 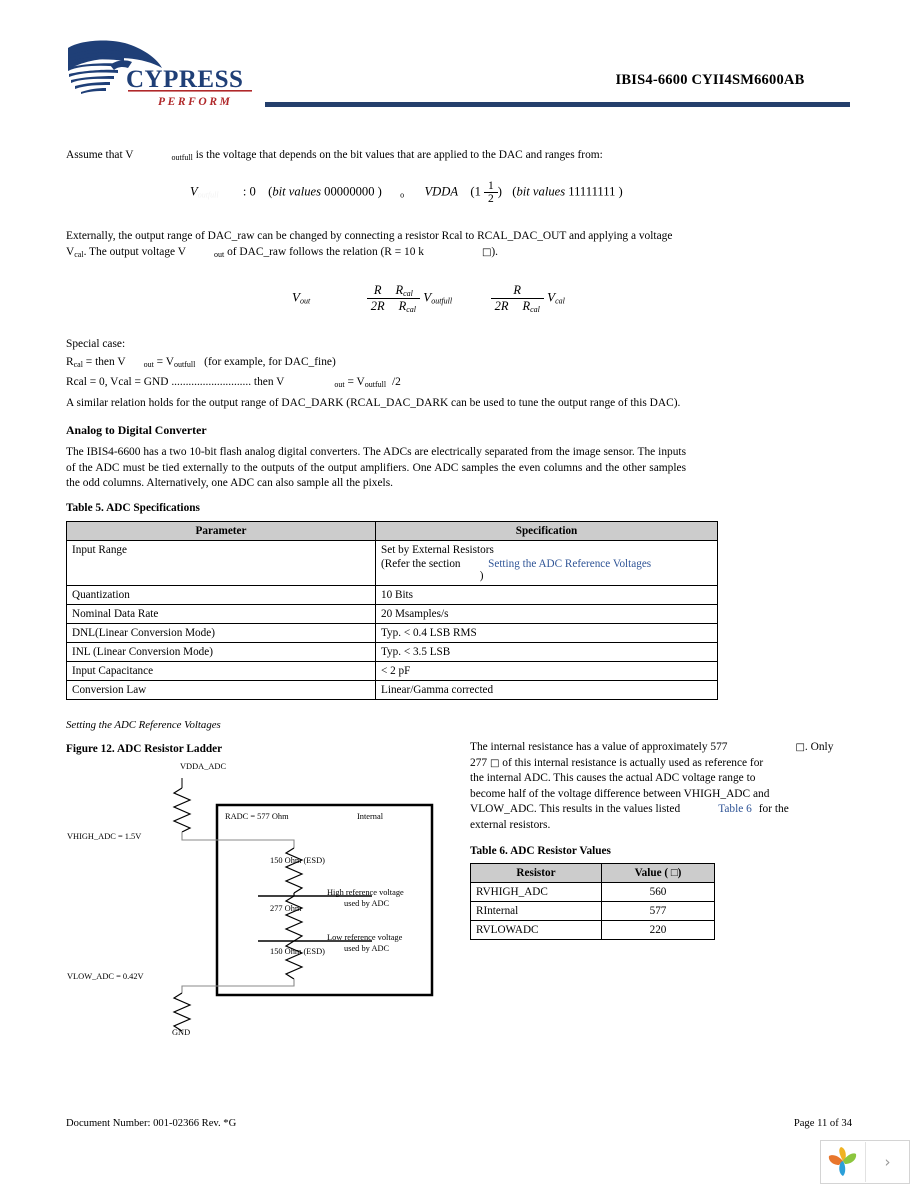 I want to click on table6-cell-value: 577, so click(x=658, y=911).